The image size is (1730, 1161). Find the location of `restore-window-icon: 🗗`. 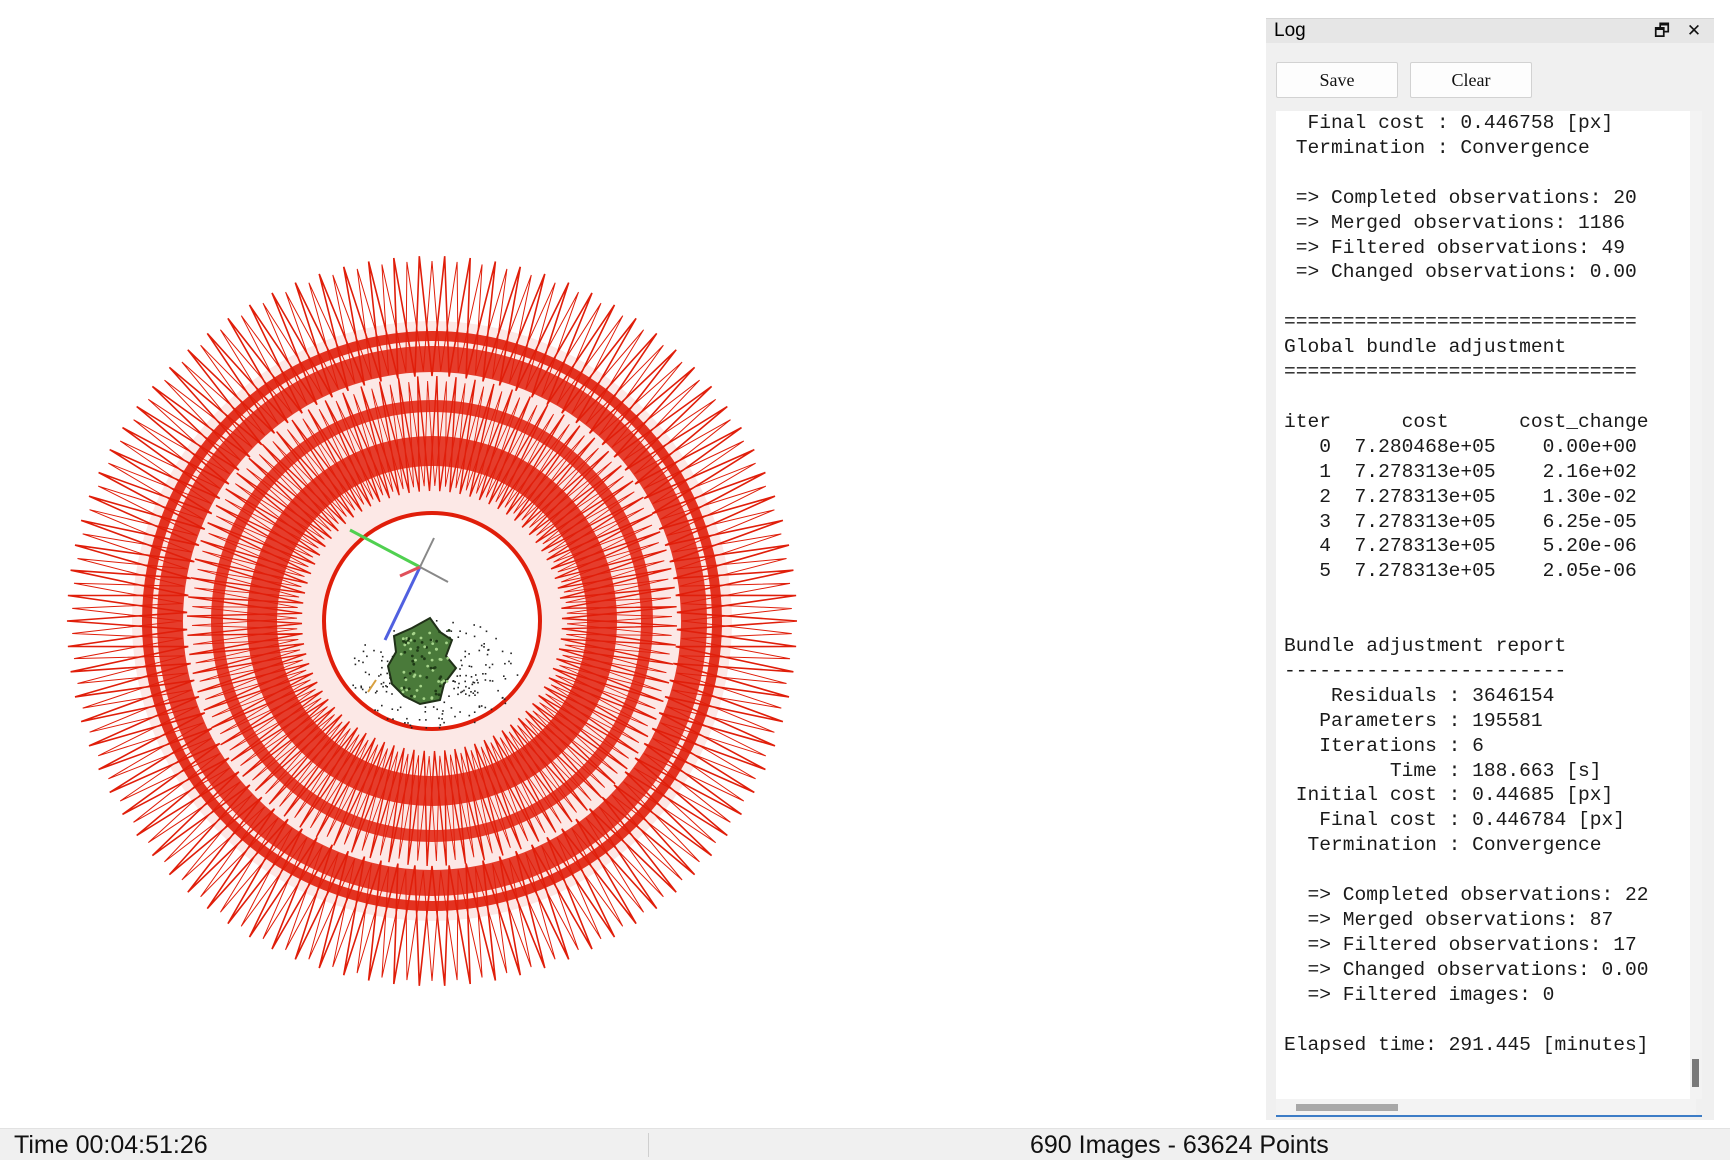

restore-window-icon: 🗗 is located at coordinates (1662, 31).